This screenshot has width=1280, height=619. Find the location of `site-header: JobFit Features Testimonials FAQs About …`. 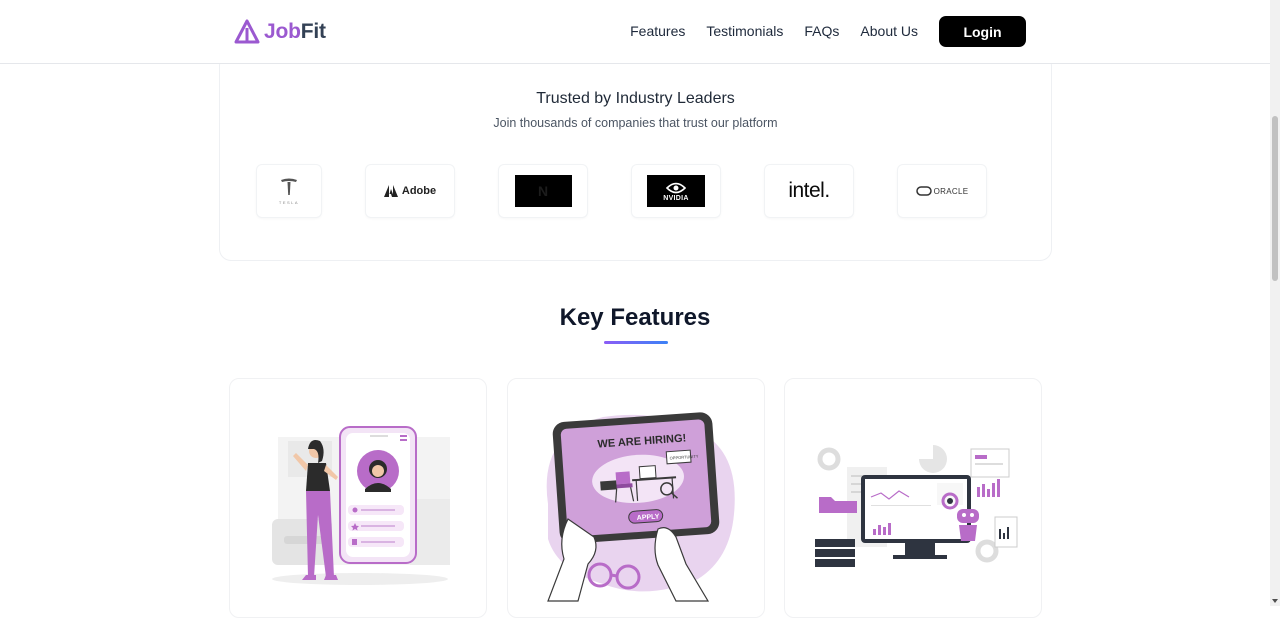

site-header: JobFit Features Testimonials FAQs About … is located at coordinates (635, 32).